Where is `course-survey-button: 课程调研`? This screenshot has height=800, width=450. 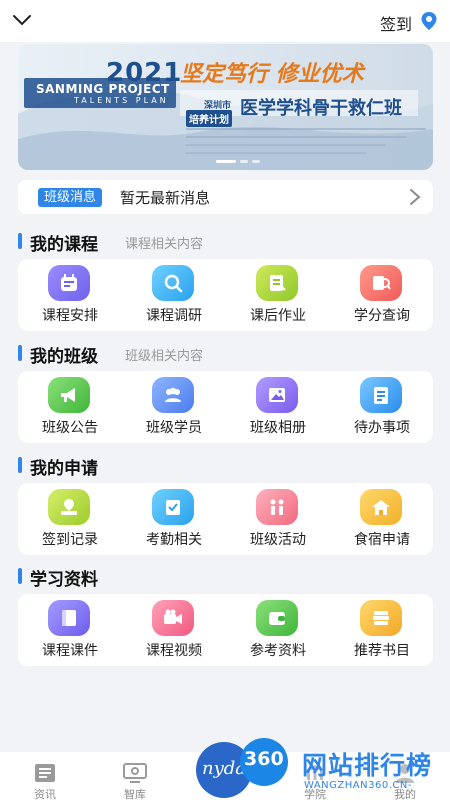
course-survey-button: 课程调研 is located at coordinates (174, 296).